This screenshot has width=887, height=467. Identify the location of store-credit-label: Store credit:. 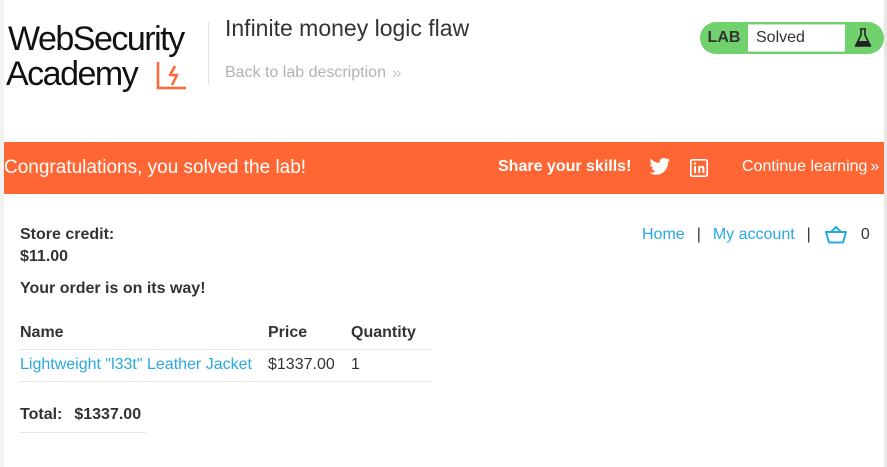
(67, 234).